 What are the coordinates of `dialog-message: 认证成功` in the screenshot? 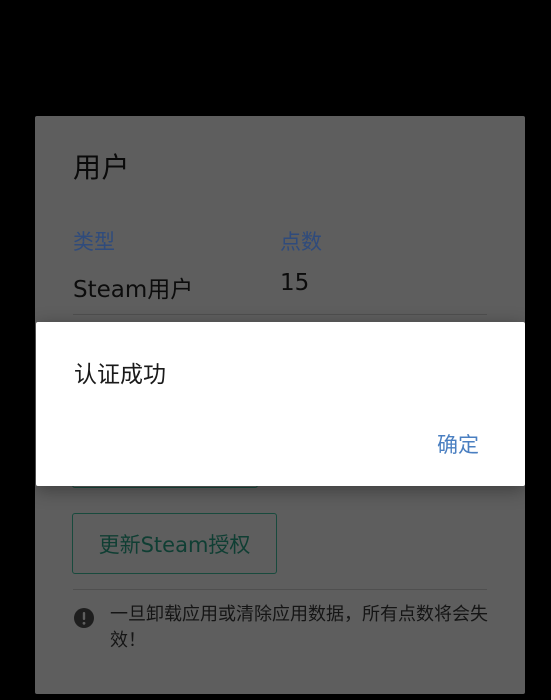 It's located at (120, 375).